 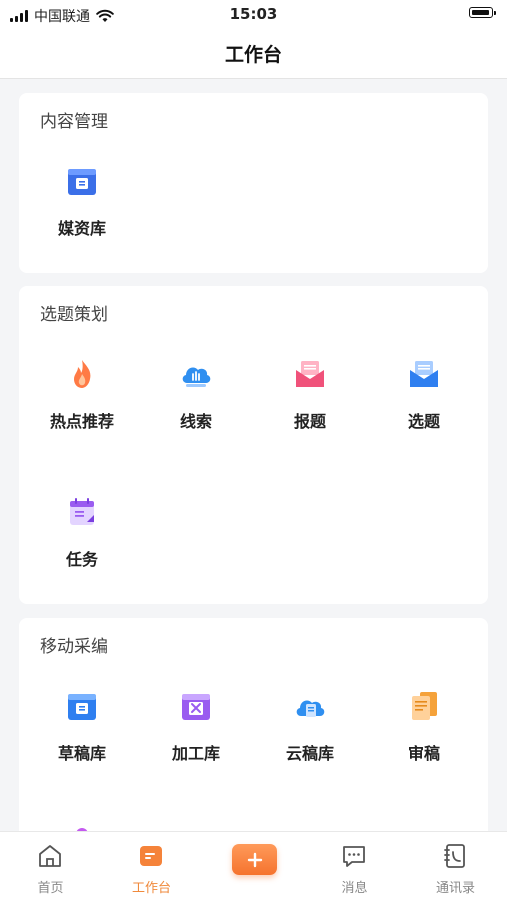 I want to click on section-title: 选题策划, so click(x=74, y=315).